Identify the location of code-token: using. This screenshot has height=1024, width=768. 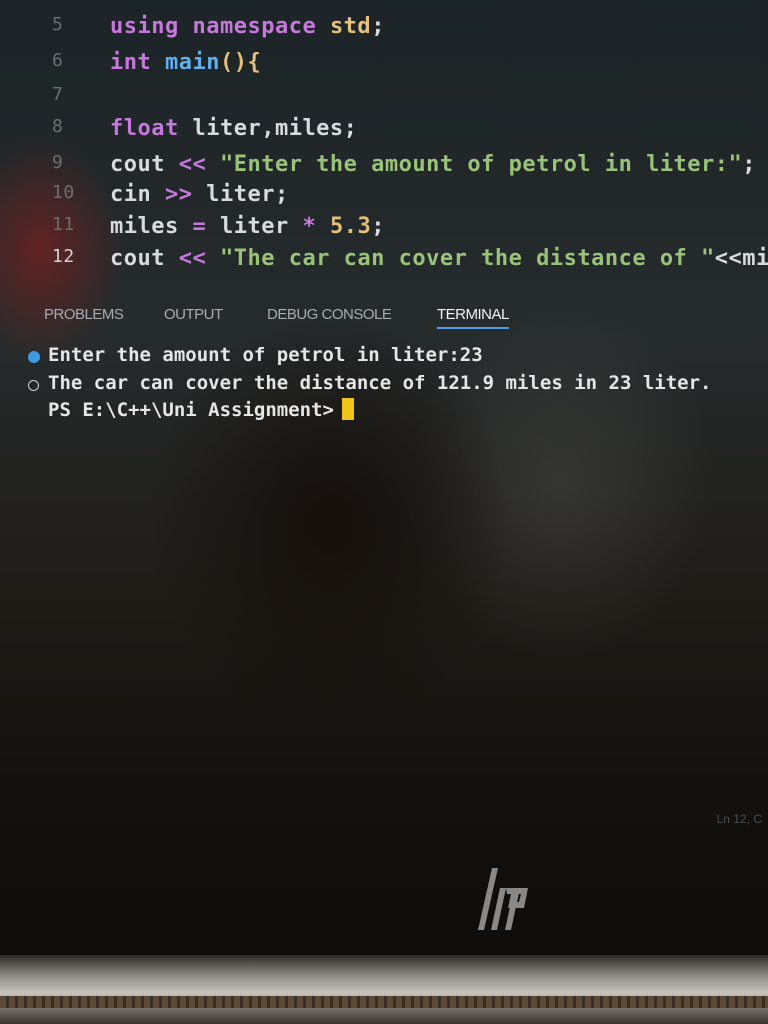
(144, 26).